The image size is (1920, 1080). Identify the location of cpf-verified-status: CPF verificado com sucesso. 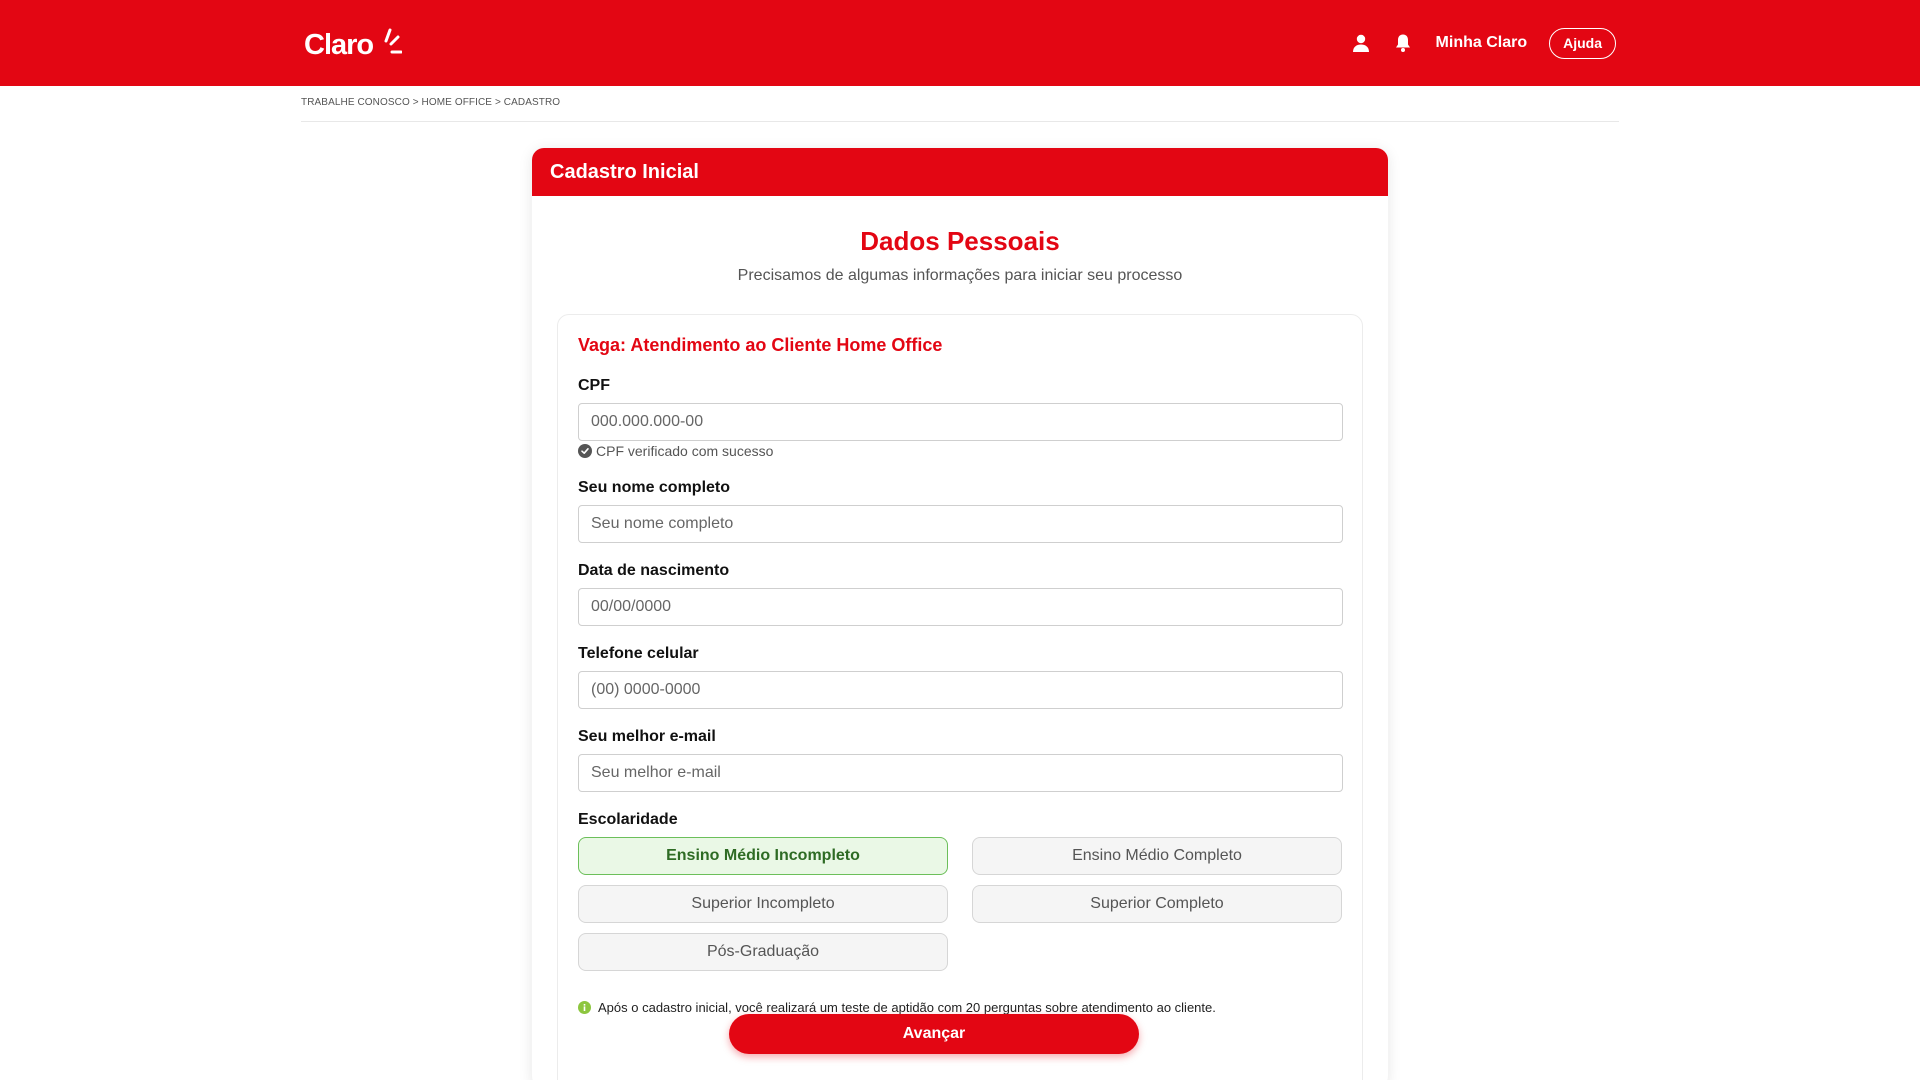
(675, 451).